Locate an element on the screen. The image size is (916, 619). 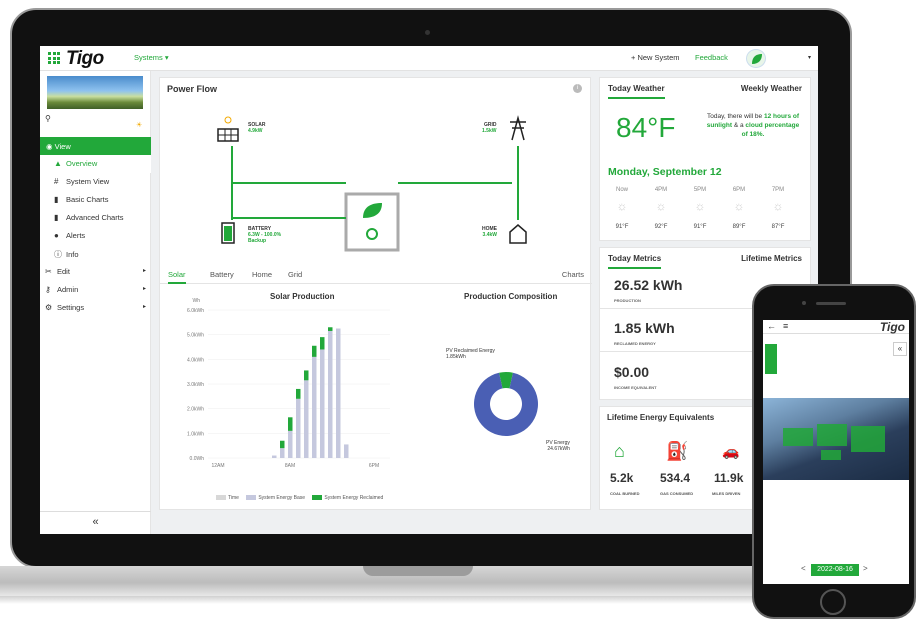
legend-reclaimed: System Energy Reclaimed is located at coordinates (353, 498).